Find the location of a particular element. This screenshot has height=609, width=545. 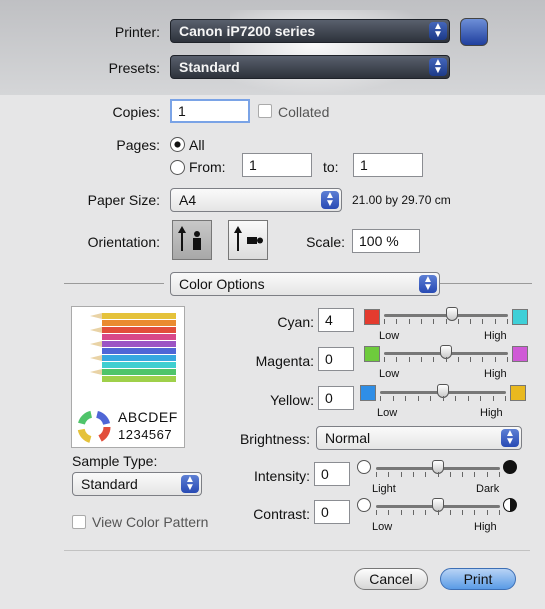

cyan-high-swatch is located at coordinates (520, 317).